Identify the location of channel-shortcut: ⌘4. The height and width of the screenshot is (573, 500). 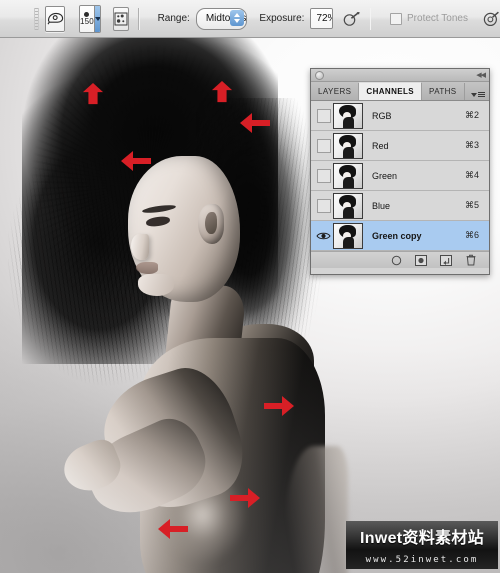
(471, 175).